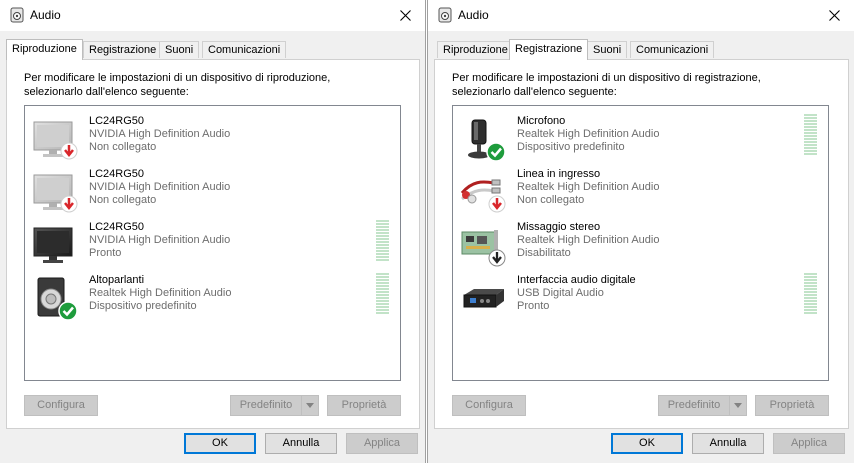 This screenshot has height=463, width=854. I want to click on device-name: Missaggio stereo, so click(559, 227).